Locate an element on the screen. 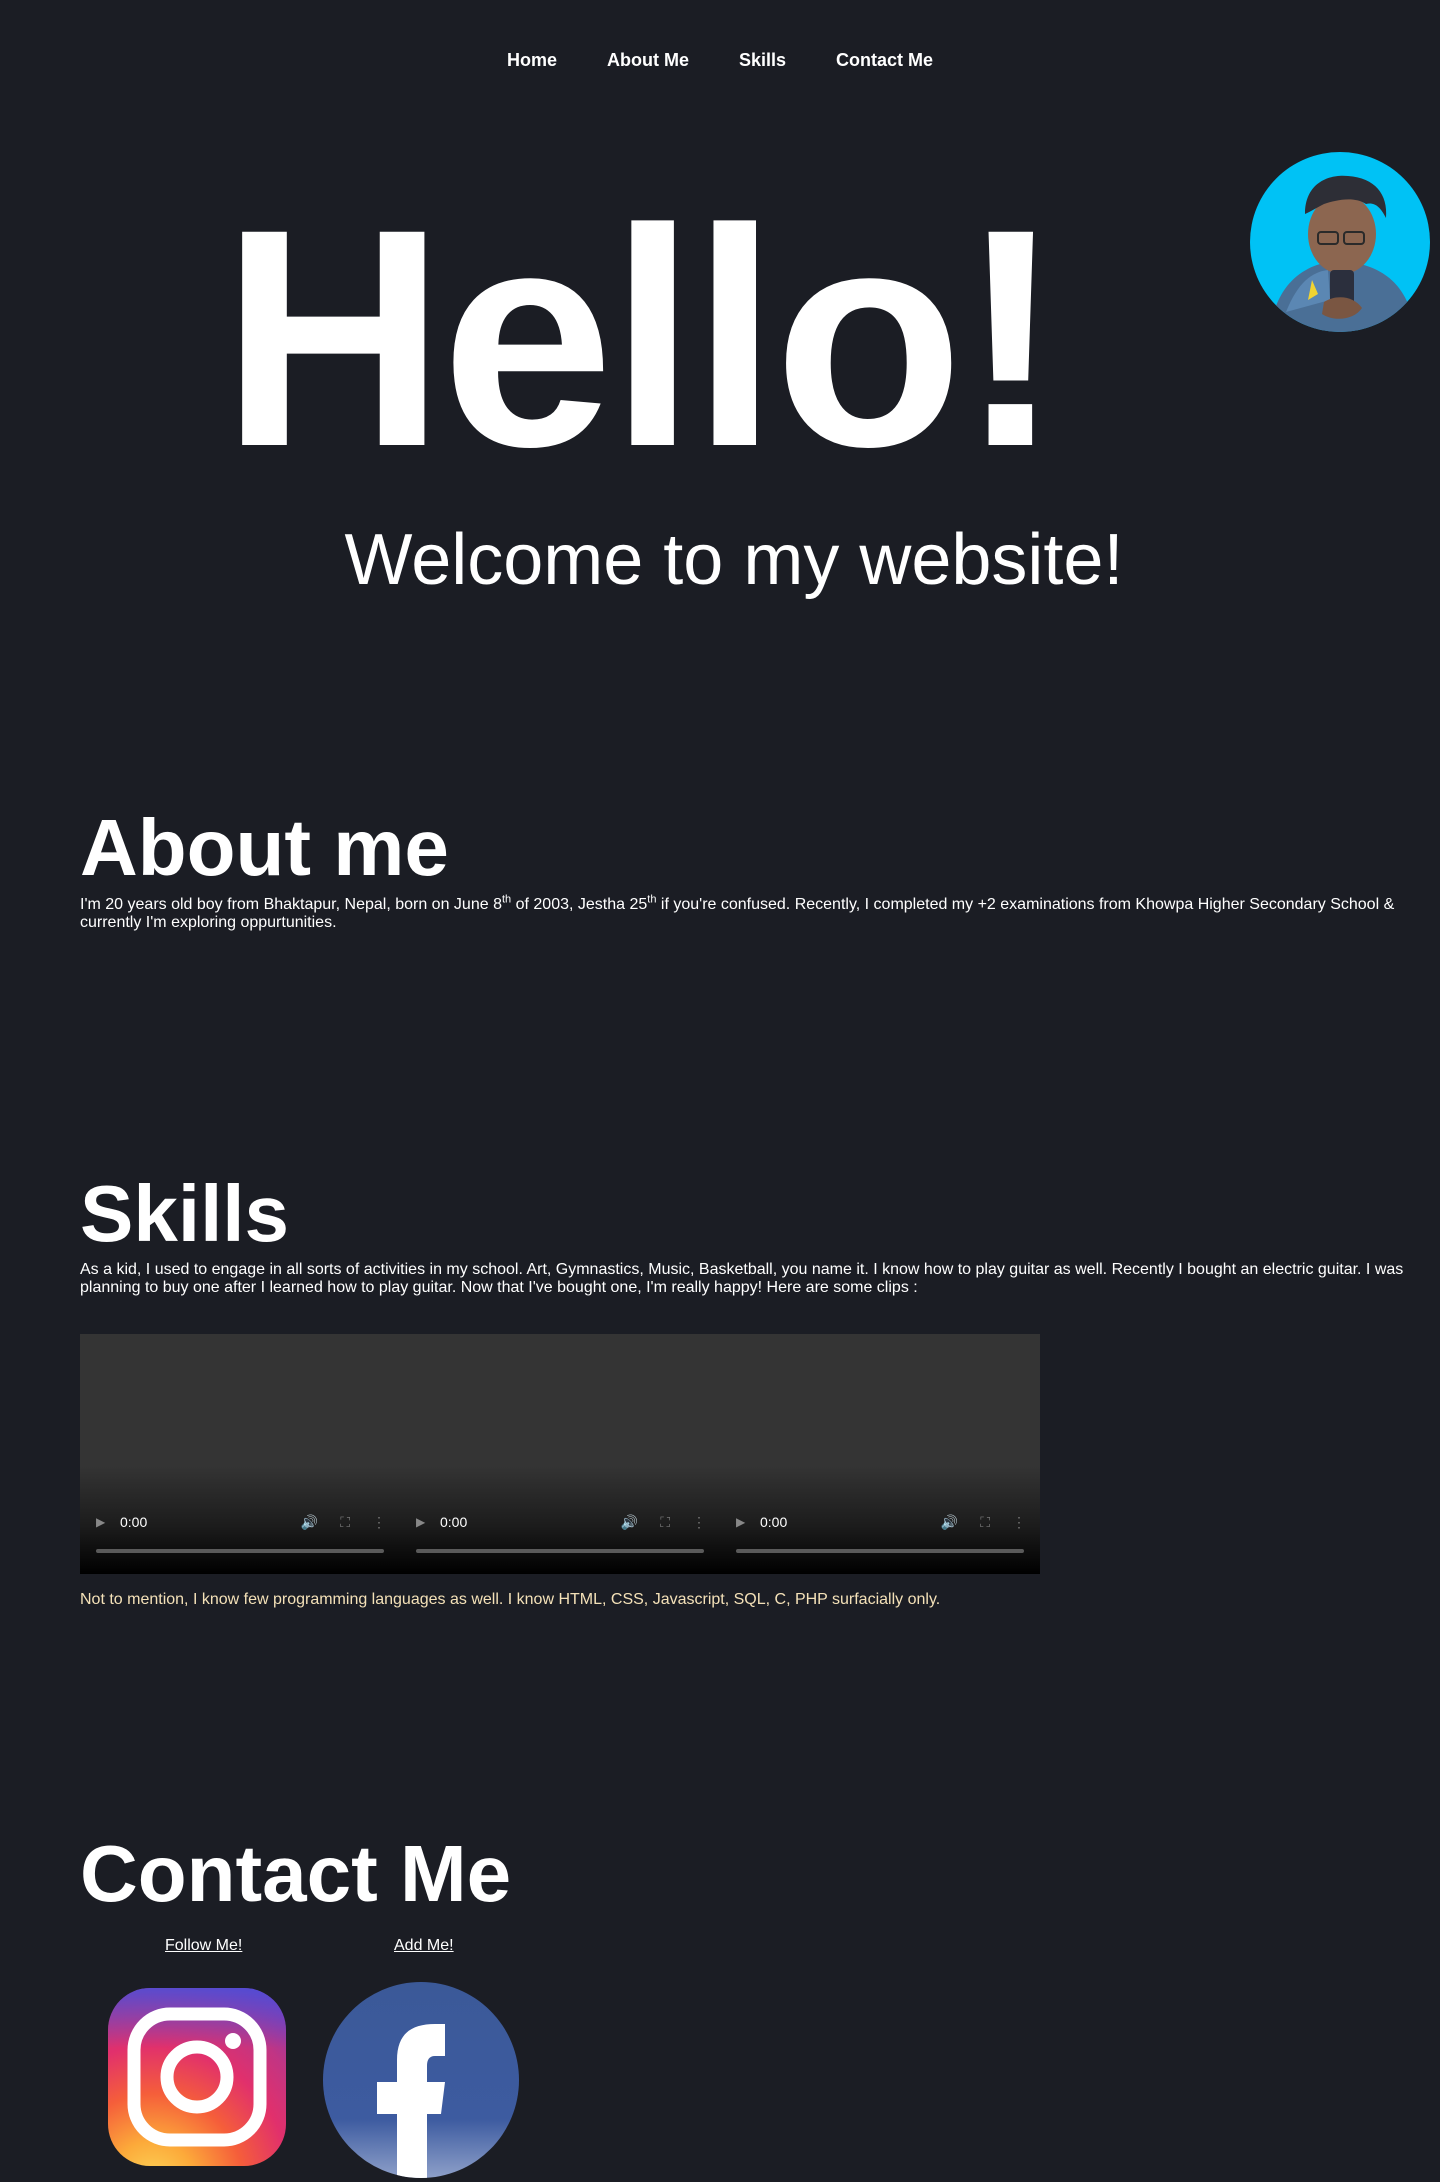  instagram-follow-link: Follow Me! is located at coordinates (203, 1945).